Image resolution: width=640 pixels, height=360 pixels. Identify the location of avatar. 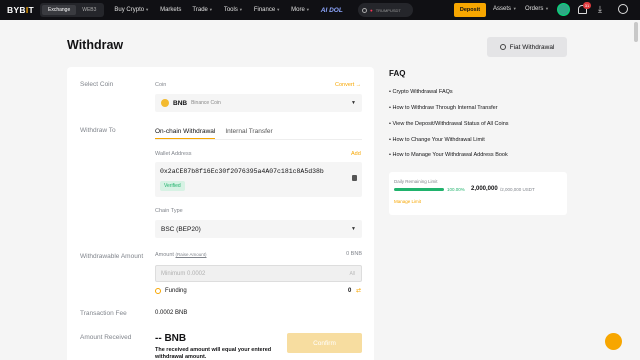
(563, 9).